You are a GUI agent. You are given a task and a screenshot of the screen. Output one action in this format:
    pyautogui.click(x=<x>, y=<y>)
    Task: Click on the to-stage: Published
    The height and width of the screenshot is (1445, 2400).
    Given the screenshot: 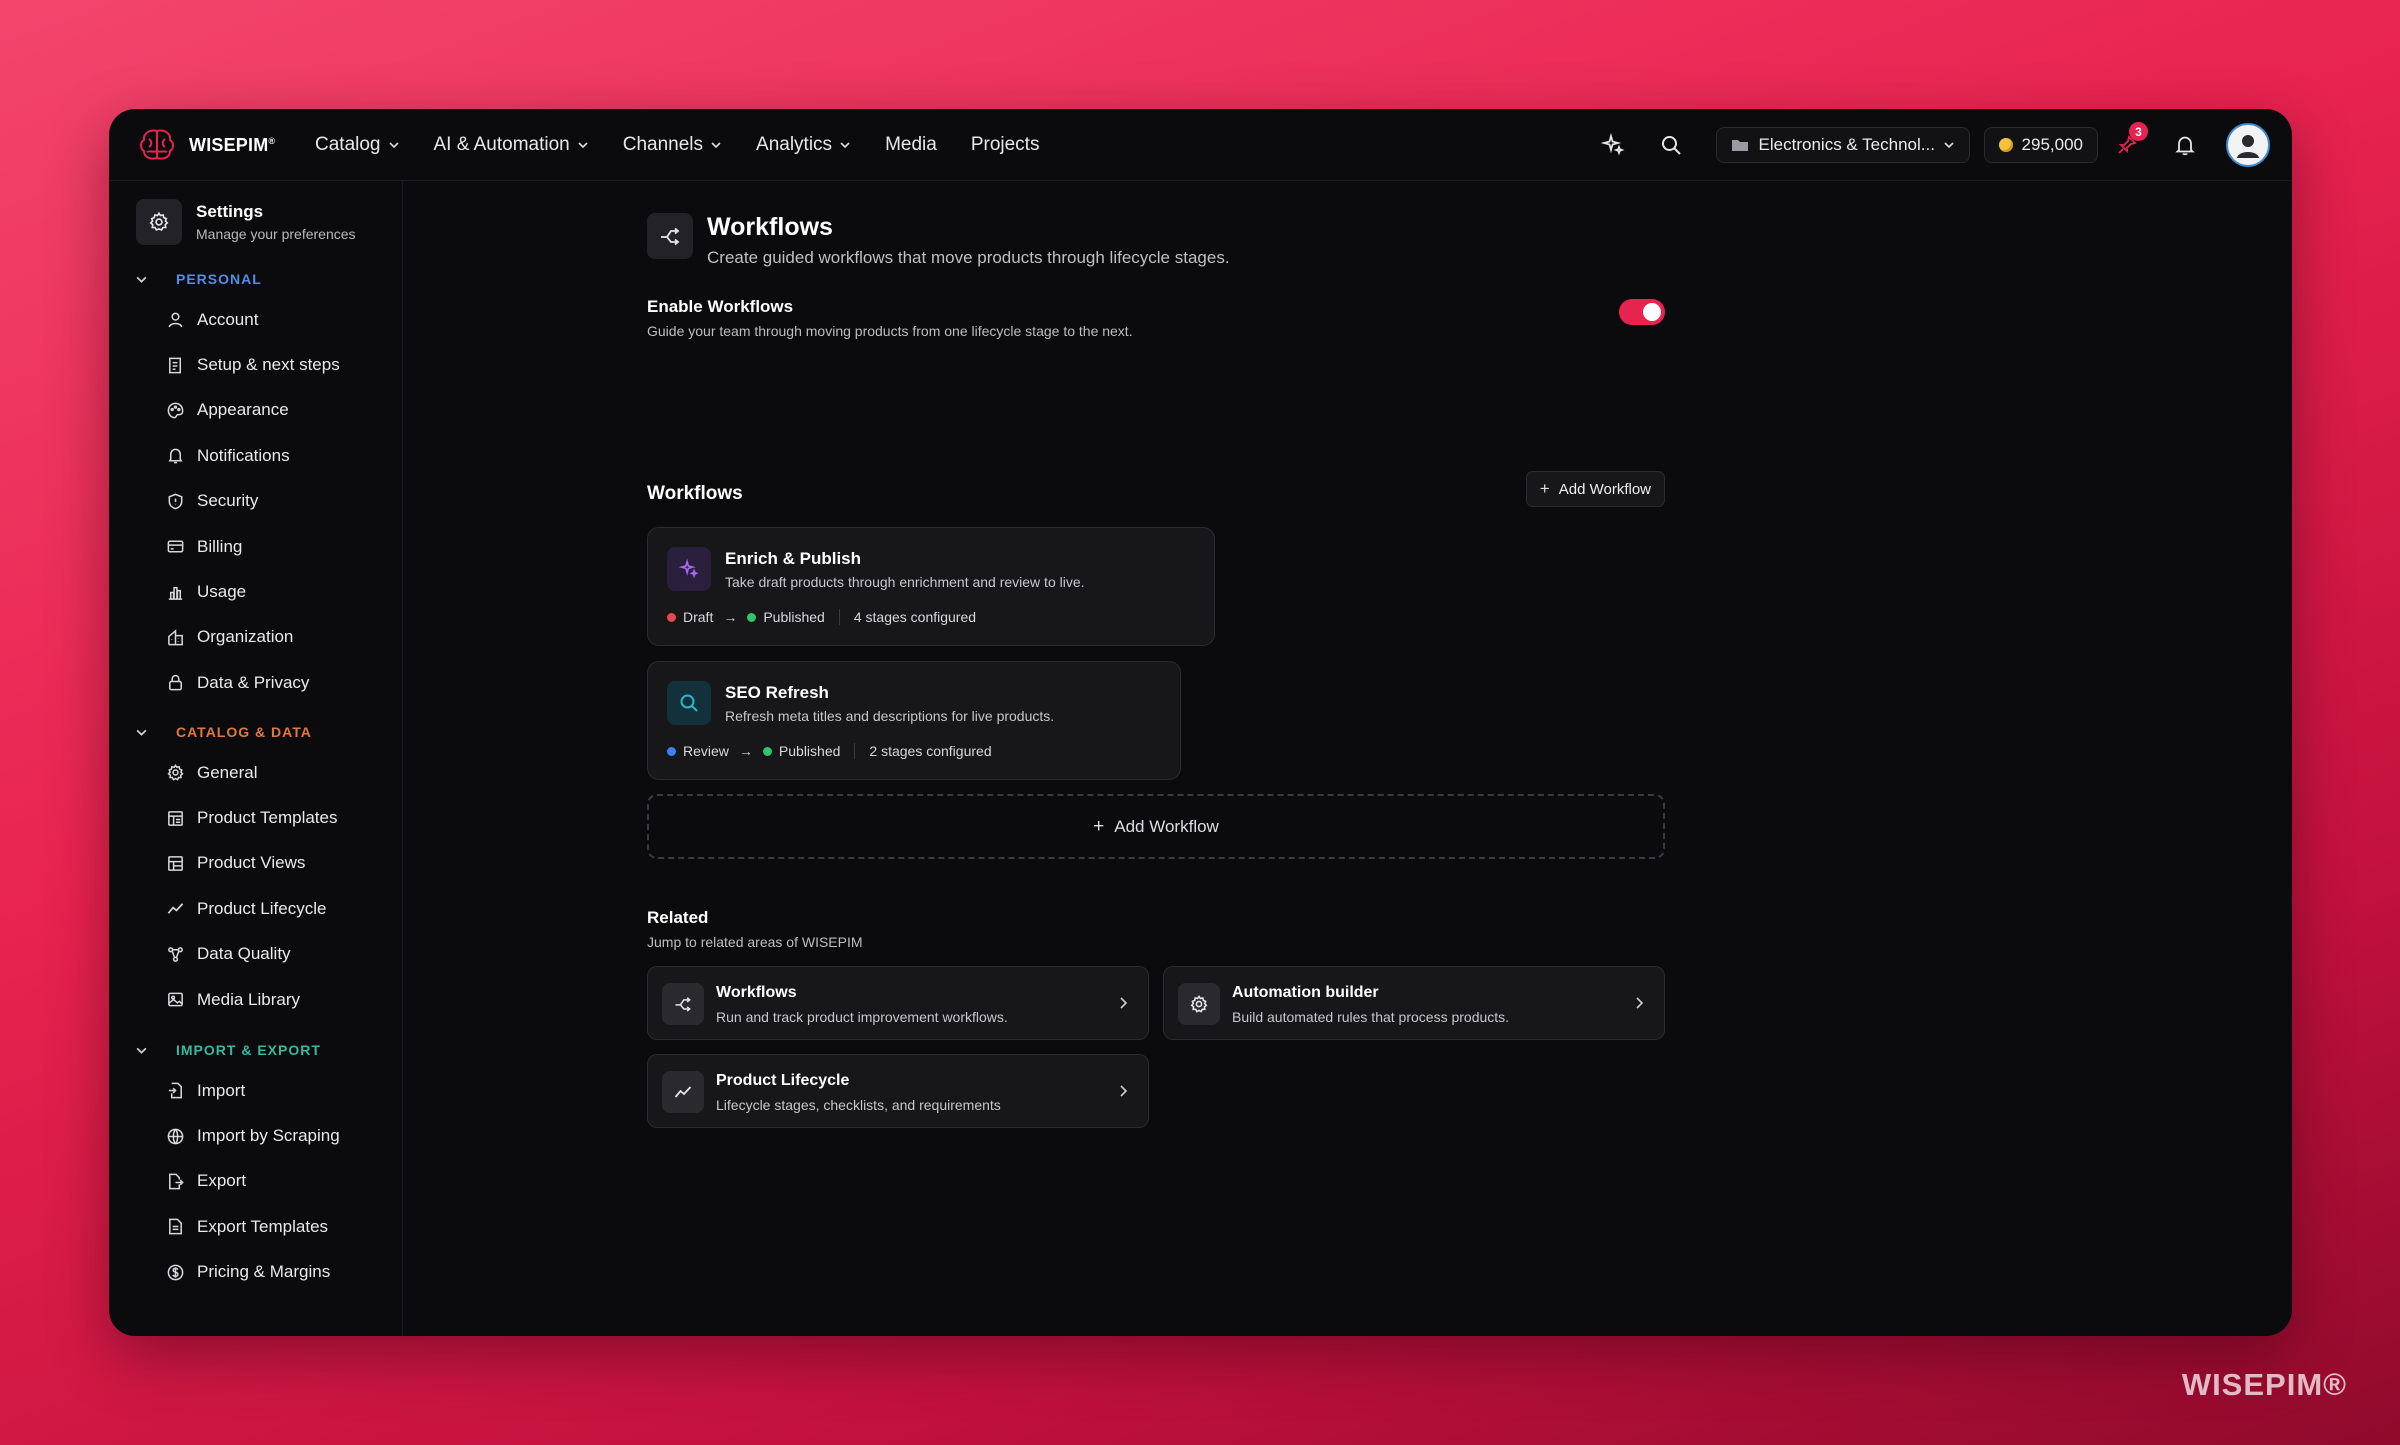 What is the action you would take?
    pyautogui.click(x=794, y=617)
    